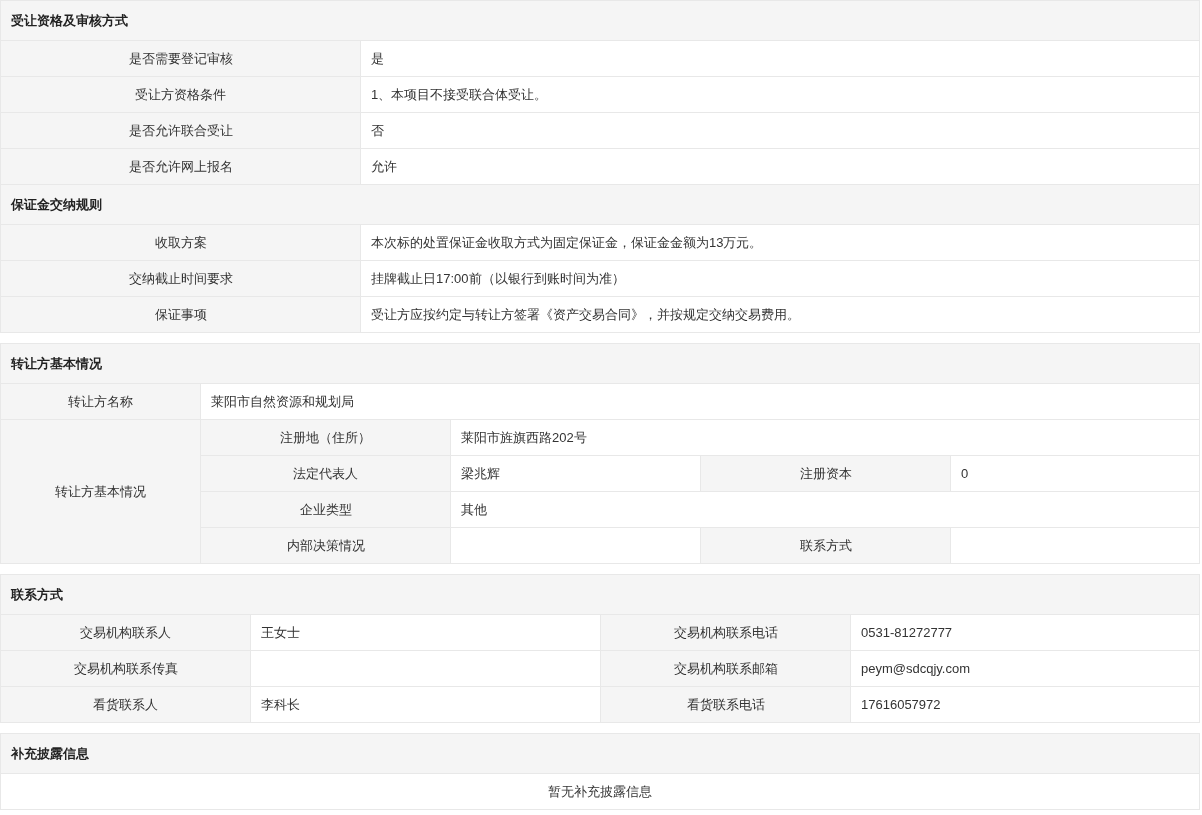 This screenshot has height=815, width=1202. Describe the element at coordinates (600, 792) in the screenshot. I see `notice-text: 暂无补充披露信息` at that location.